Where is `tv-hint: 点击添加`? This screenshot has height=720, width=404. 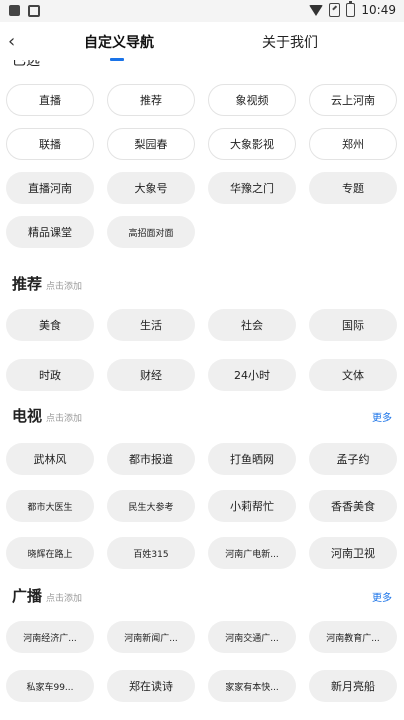 tv-hint: 点击添加 is located at coordinates (64, 419).